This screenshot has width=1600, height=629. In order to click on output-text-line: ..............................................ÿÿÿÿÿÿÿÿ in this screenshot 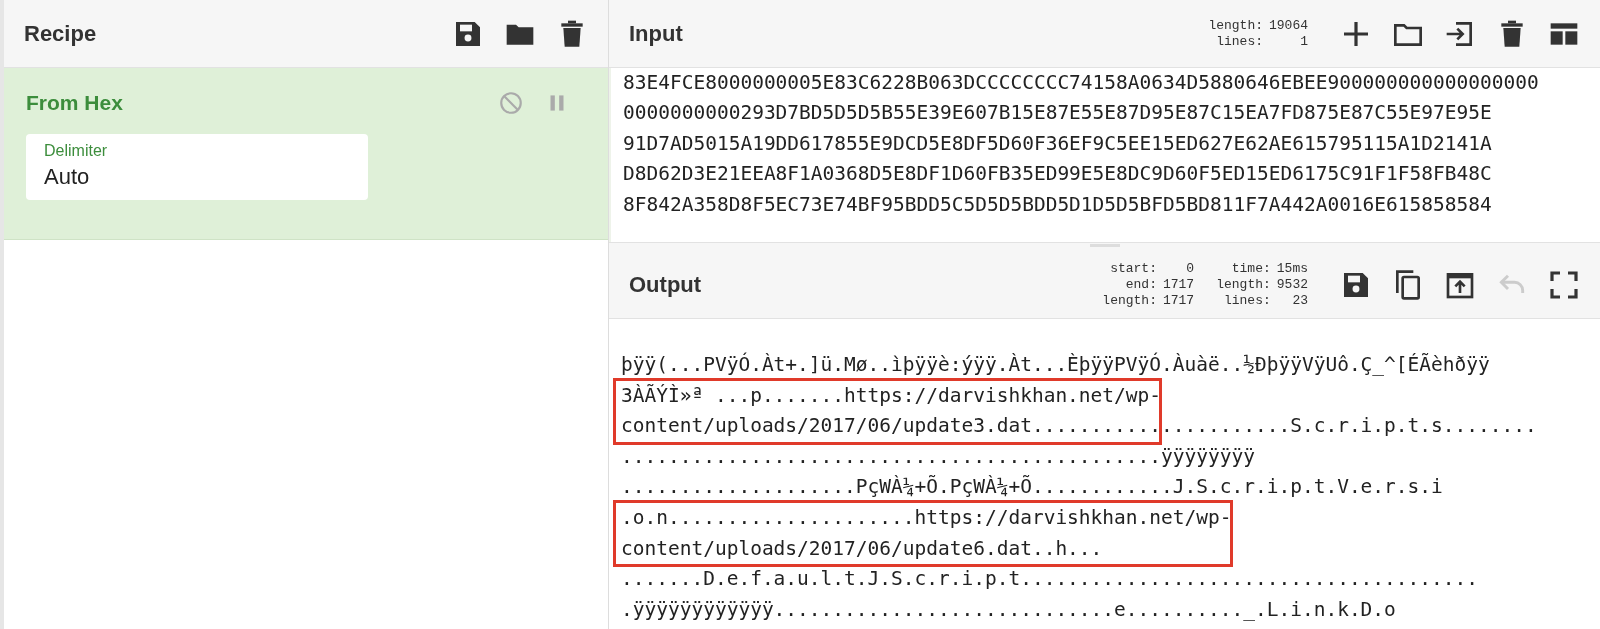, I will do `click(938, 456)`.